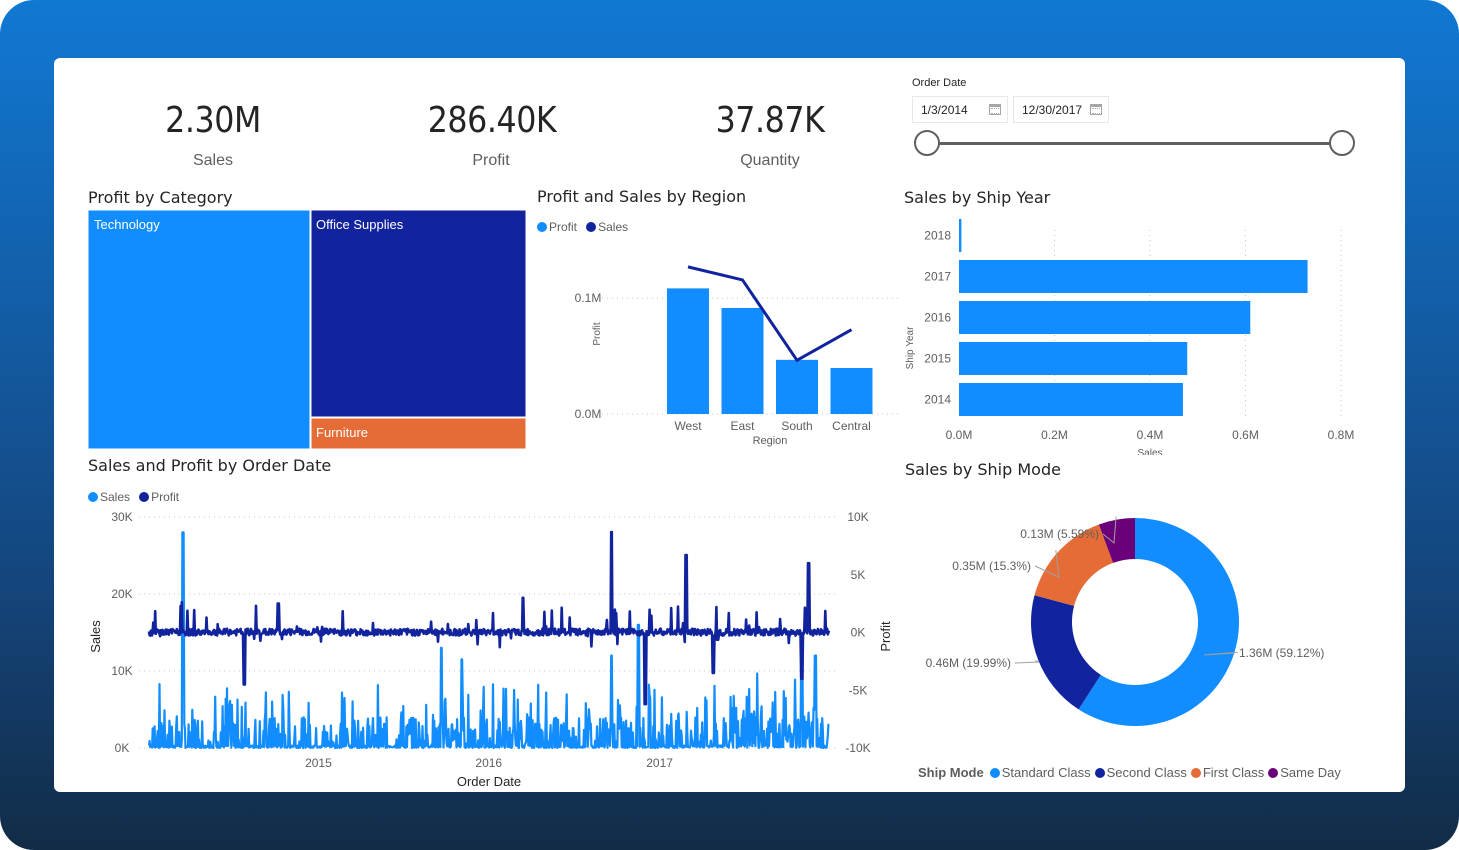 This screenshot has height=850, width=1459. Describe the element at coordinates (1342, 143) in the screenshot. I see `range-end-handle` at that location.